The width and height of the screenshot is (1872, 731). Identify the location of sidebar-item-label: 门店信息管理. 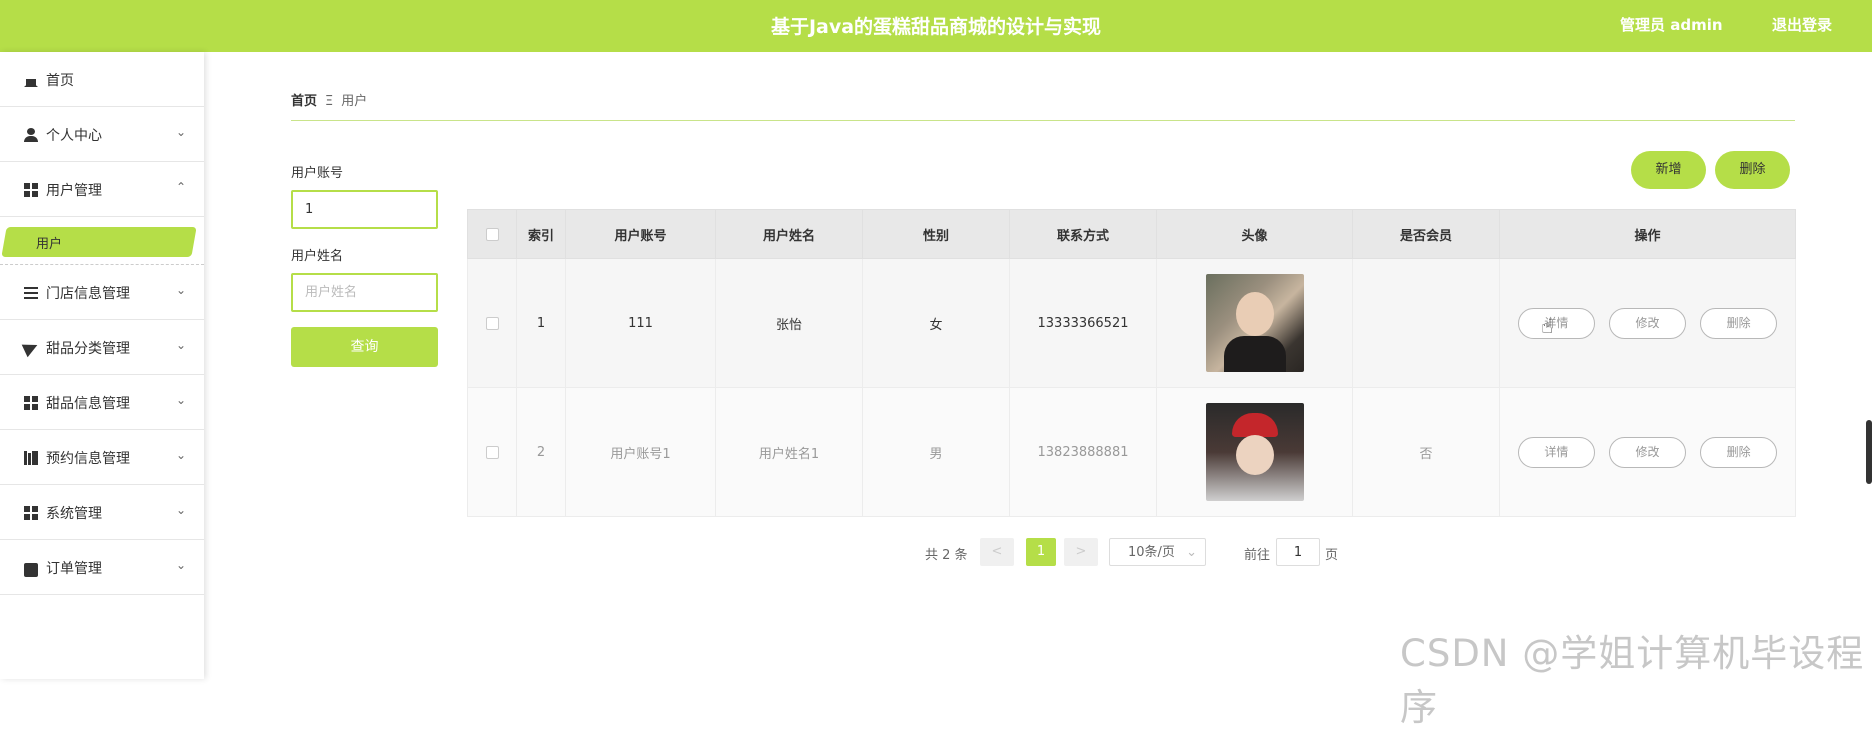
(88, 294).